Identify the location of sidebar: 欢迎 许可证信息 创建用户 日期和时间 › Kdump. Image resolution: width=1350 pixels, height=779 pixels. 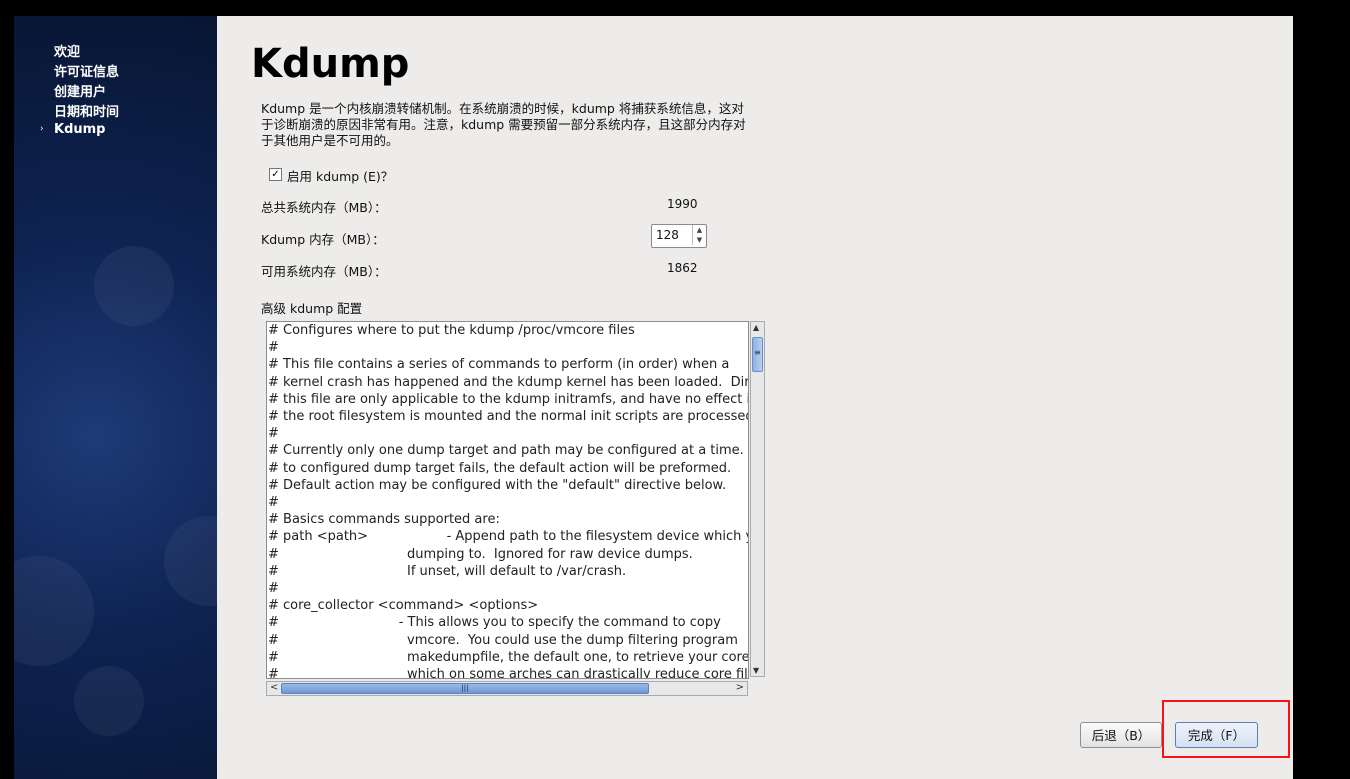
(115, 397).